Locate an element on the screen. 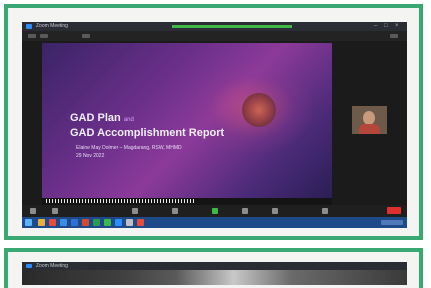 This screenshot has height=288, width=431. mute-icon is located at coordinates (33, 211).